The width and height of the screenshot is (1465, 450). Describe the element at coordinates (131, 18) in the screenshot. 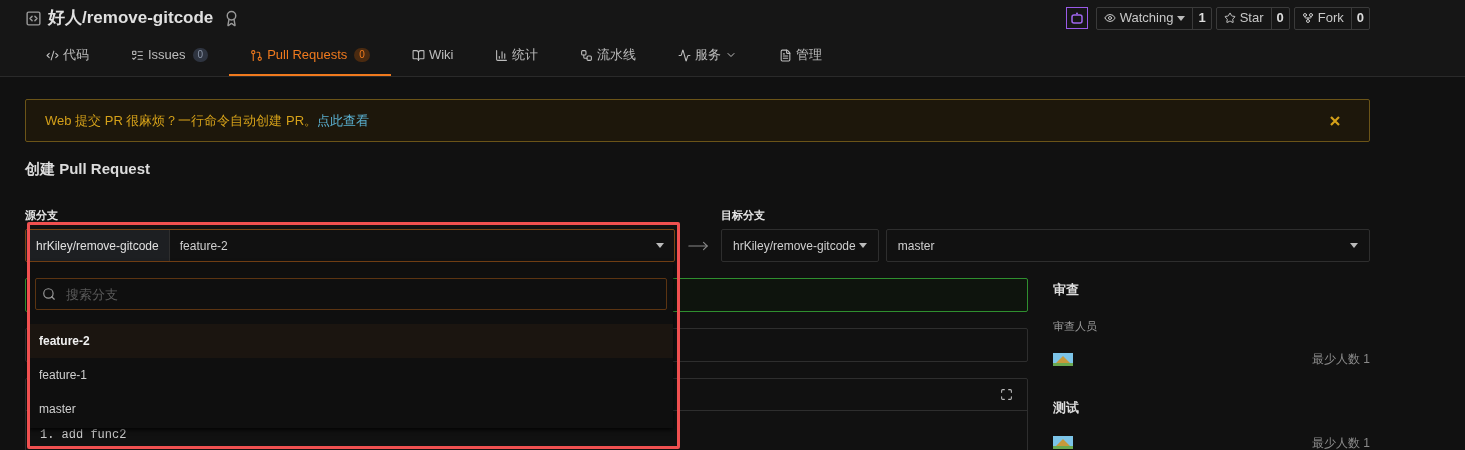

I see `repo-title: 好人/remove-gitcode` at that location.